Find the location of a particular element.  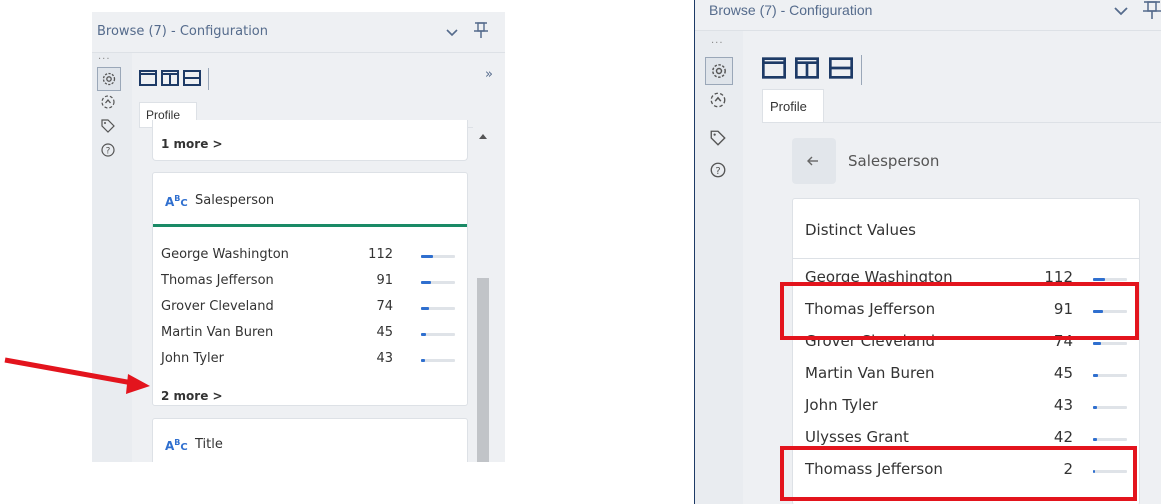

value-name: Ulysses Grant is located at coordinates (857, 437).